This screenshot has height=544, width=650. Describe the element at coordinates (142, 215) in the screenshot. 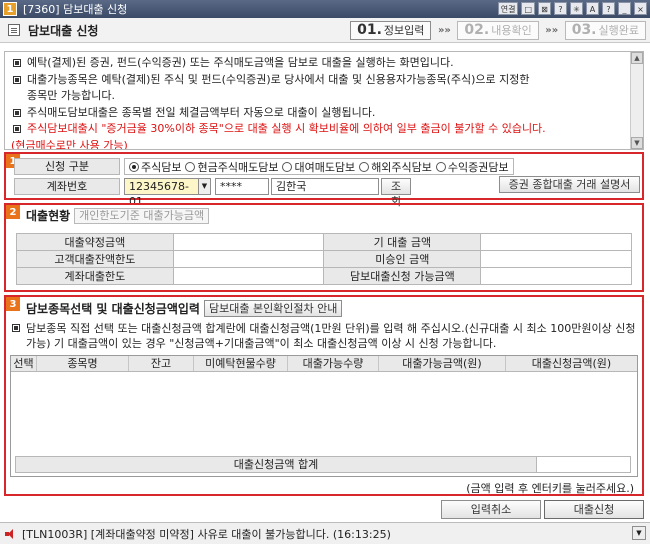

I see `tab-personal-limit: 개인한도기준 대출가능금액` at that location.